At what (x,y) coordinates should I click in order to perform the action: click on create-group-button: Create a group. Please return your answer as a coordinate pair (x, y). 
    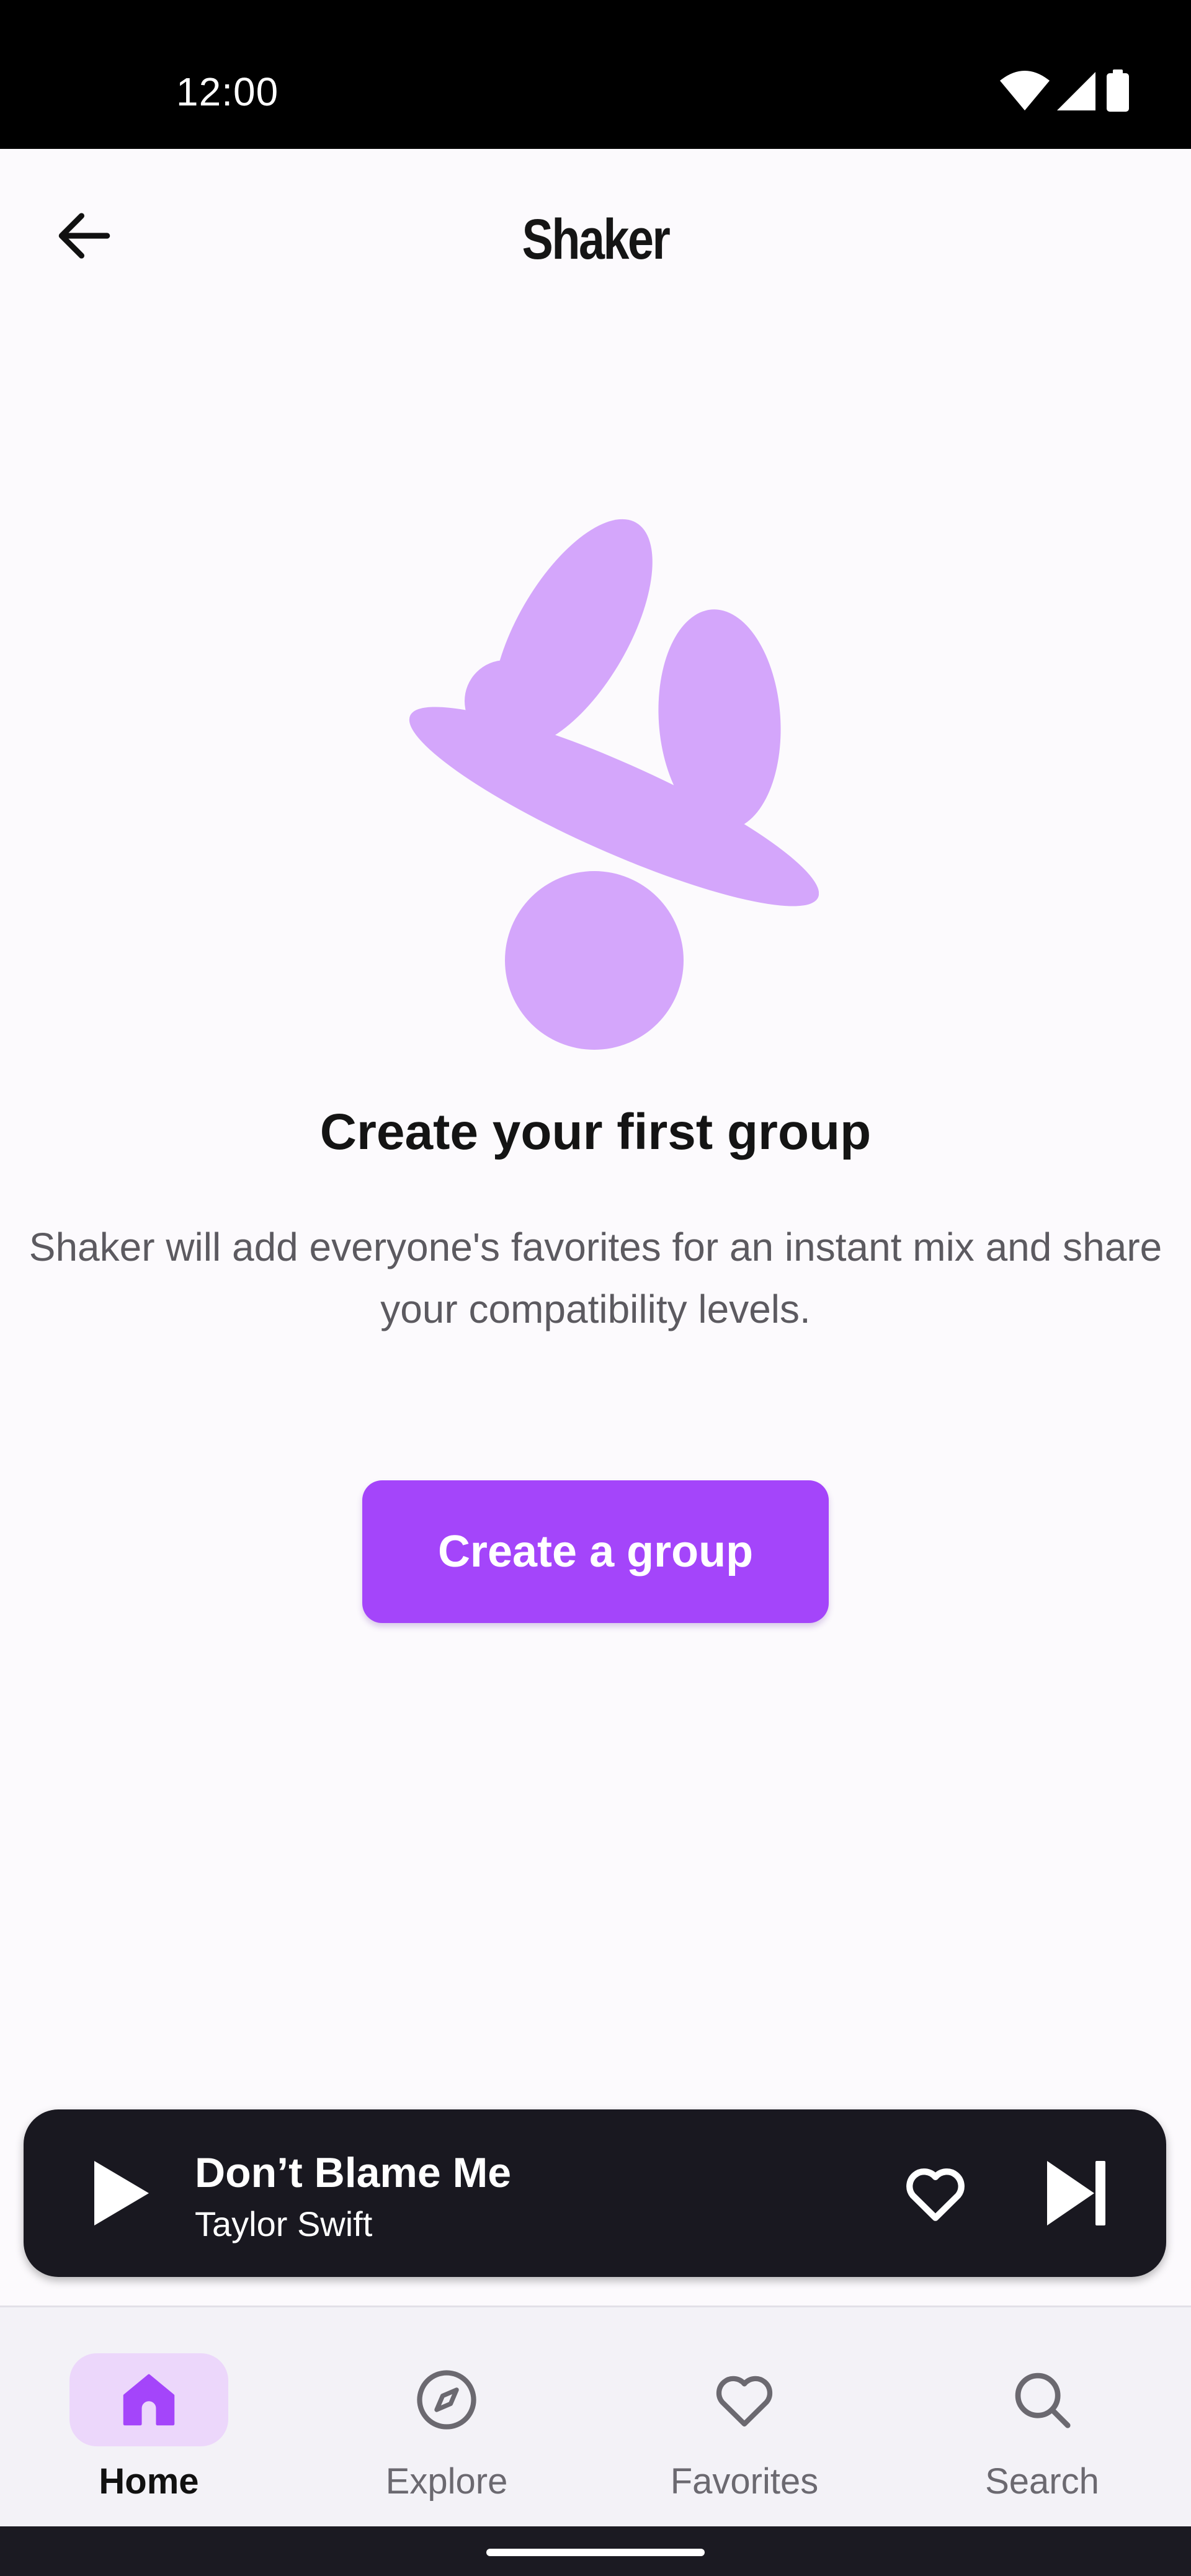
    Looking at the image, I should click on (595, 1551).